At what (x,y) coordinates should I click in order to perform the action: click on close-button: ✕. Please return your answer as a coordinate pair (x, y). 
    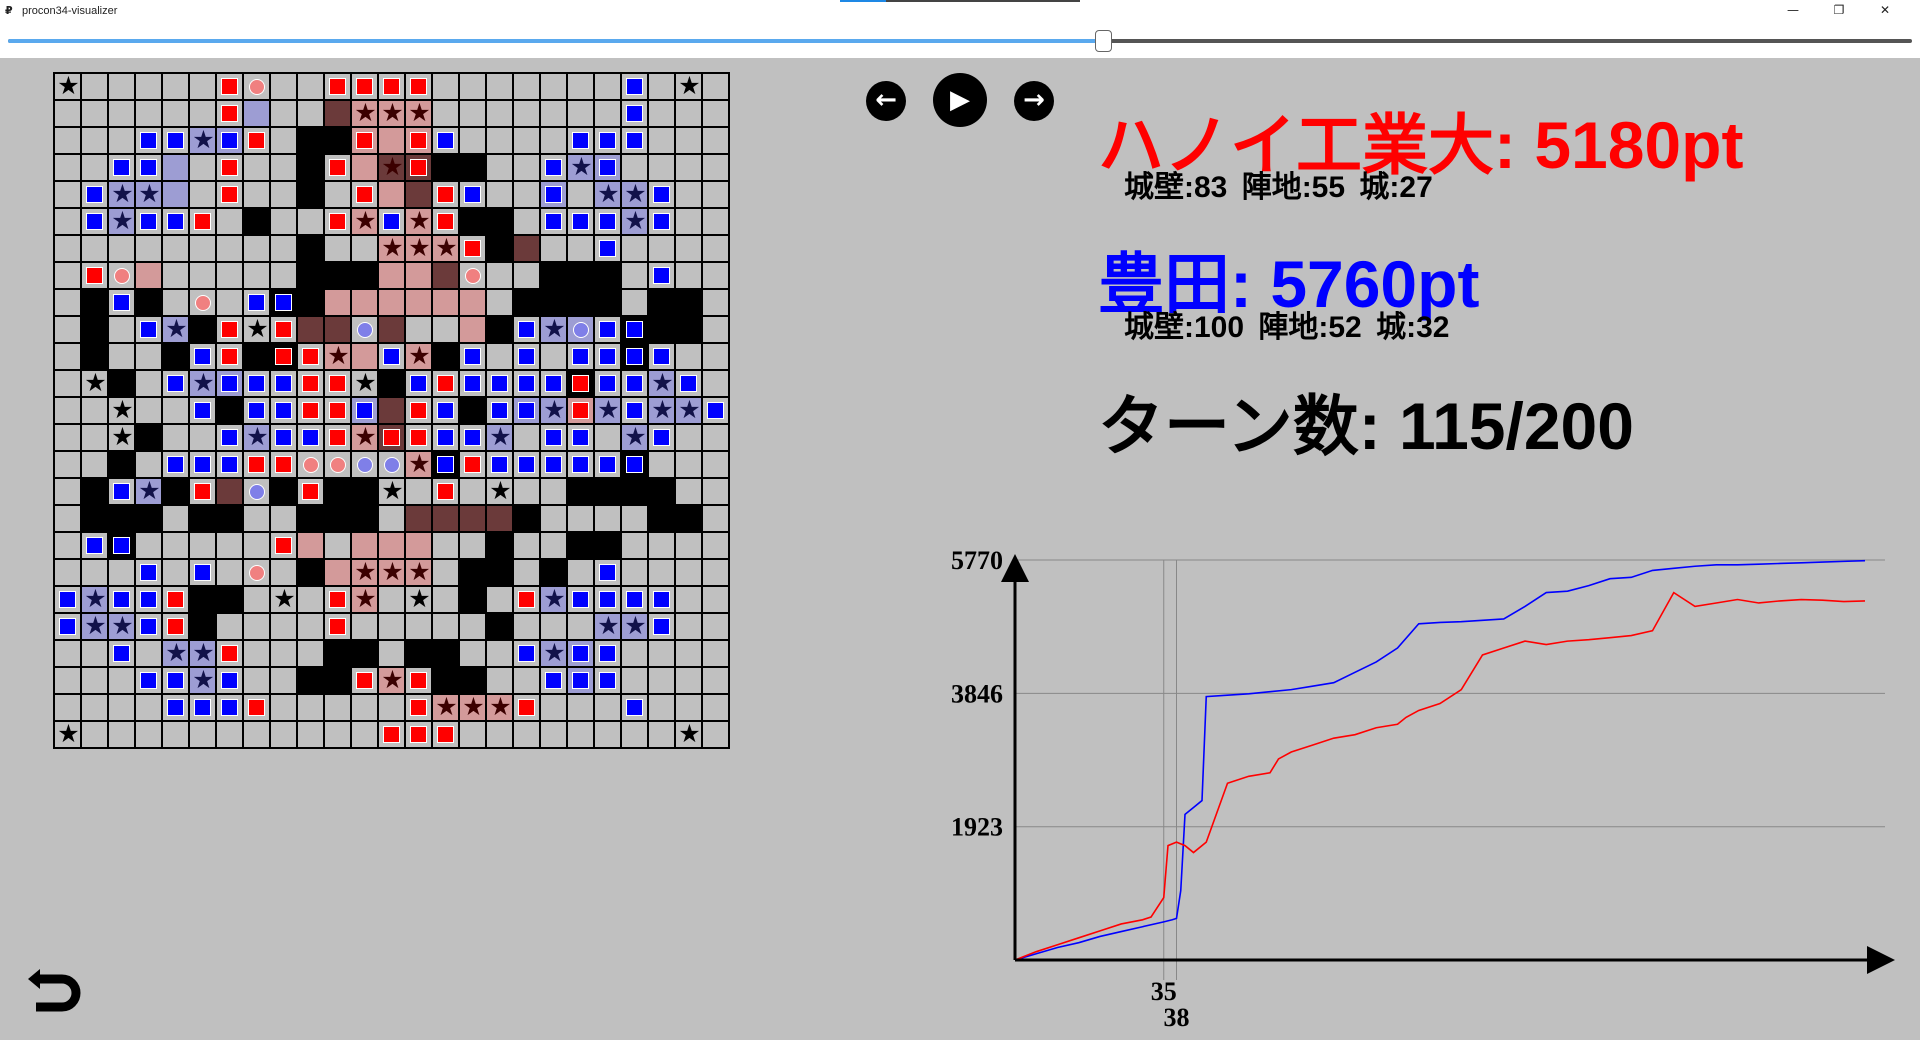
    Looking at the image, I should click on (1885, 11).